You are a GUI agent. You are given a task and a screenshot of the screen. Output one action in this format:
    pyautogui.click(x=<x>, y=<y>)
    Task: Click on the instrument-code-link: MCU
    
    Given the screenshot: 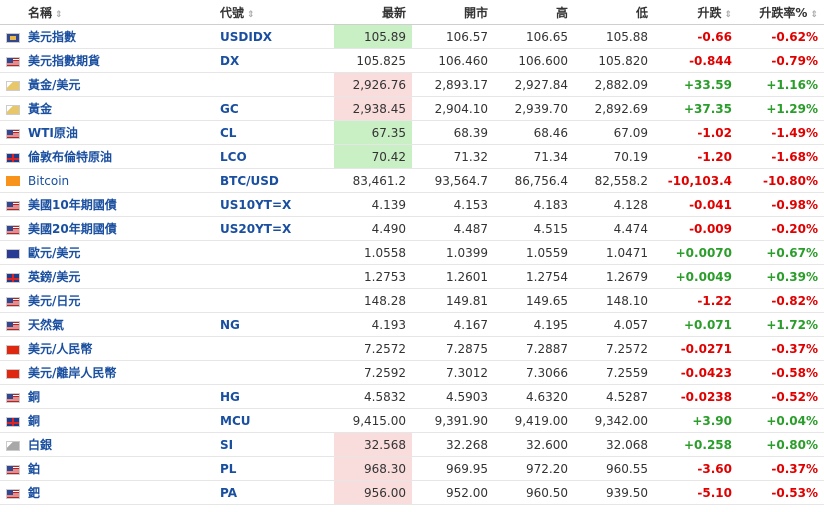 What is the action you would take?
    pyautogui.click(x=235, y=421)
    